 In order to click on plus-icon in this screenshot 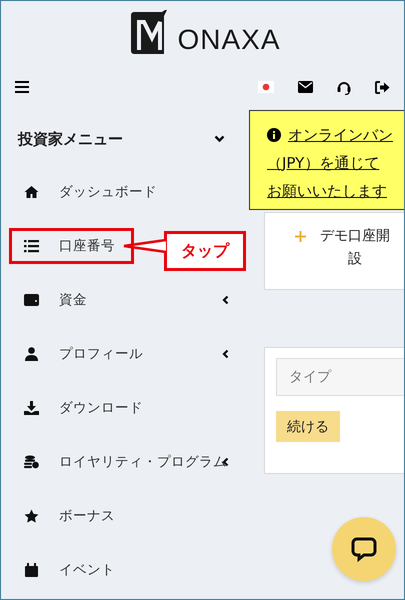, I will do `click(300, 236)`.